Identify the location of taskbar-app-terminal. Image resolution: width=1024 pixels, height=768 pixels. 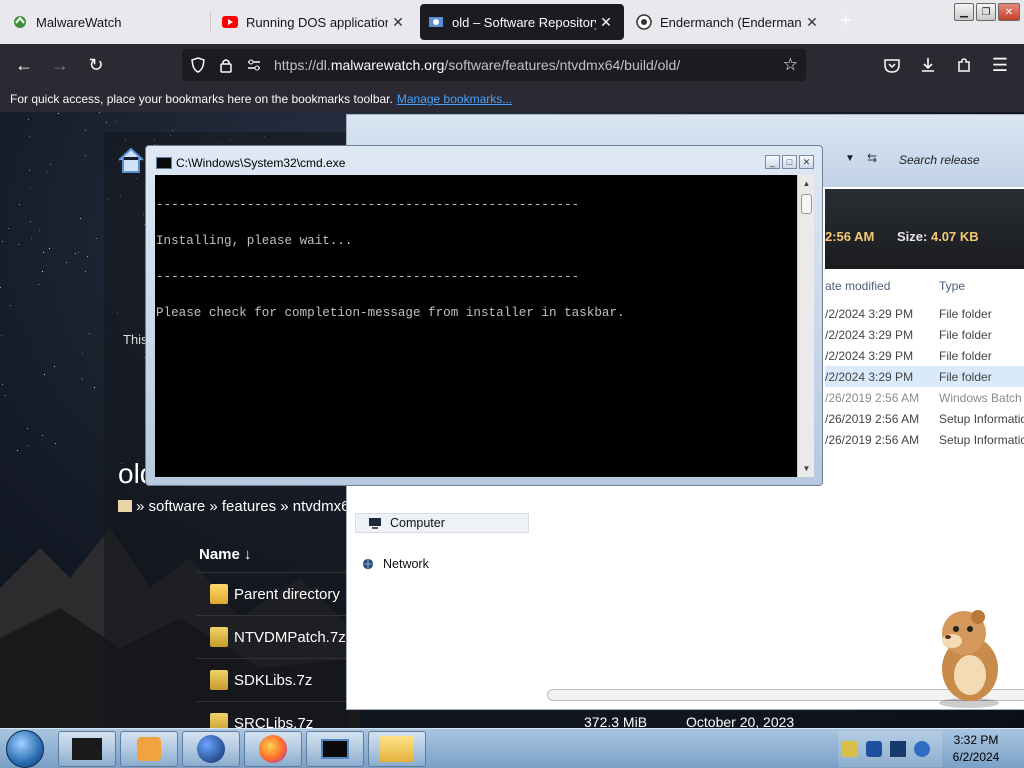
(87, 749).